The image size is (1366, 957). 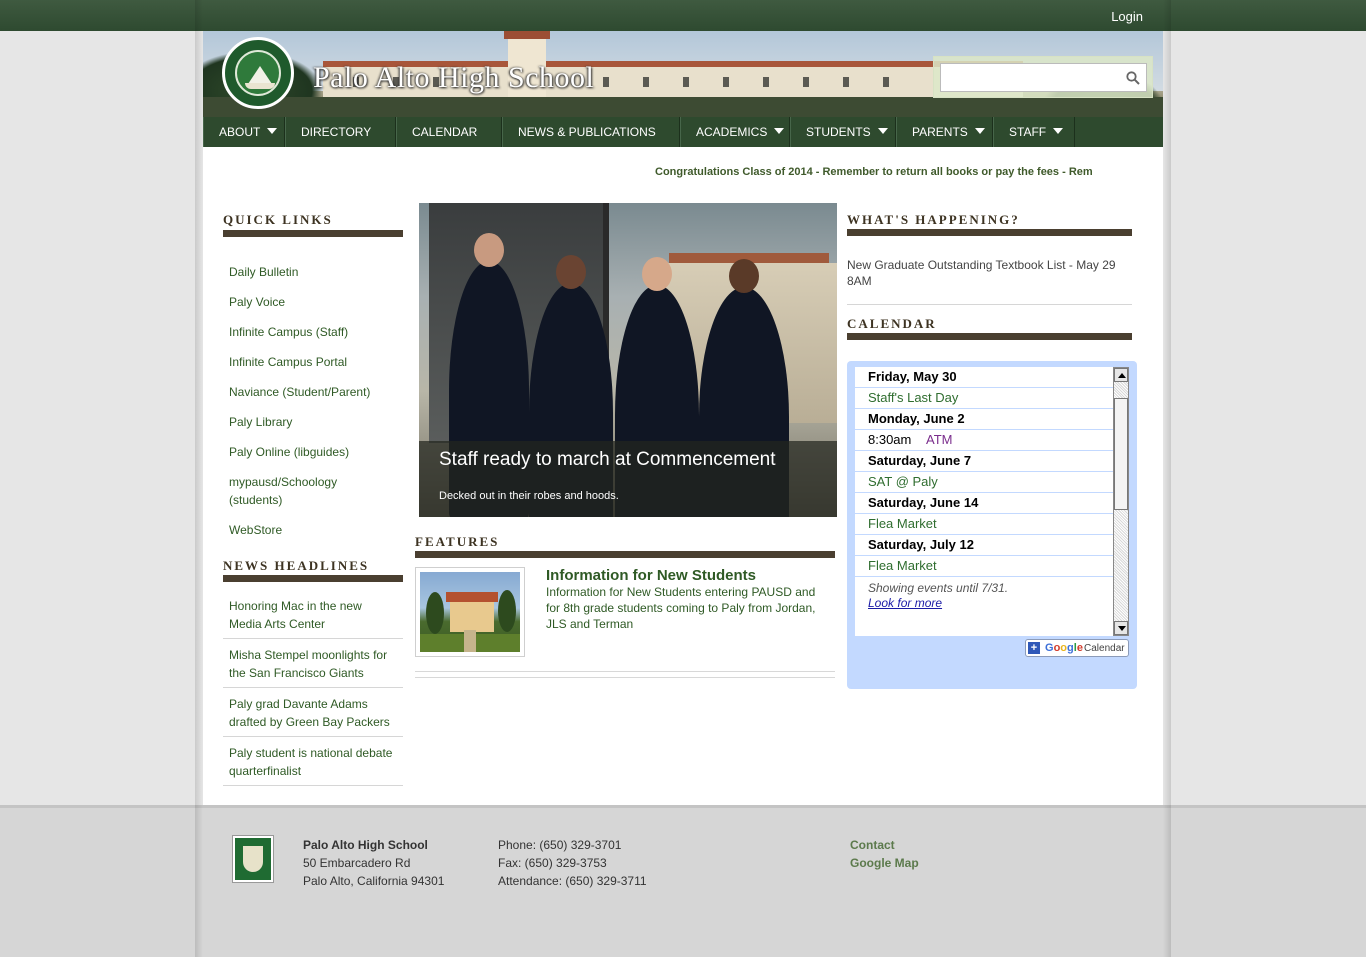 What do you see at coordinates (374, 881) in the screenshot?
I see `footer-address-line2: Palo Alto, California 94301` at bounding box center [374, 881].